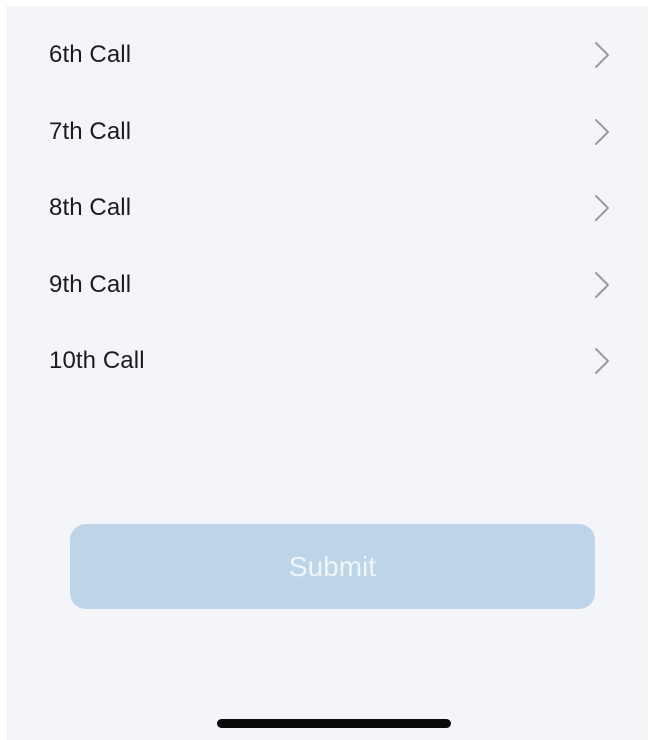  What do you see at coordinates (327, 62) in the screenshot?
I see `list-item-6th-call: 6th Call` at bounding box center [327, 62].